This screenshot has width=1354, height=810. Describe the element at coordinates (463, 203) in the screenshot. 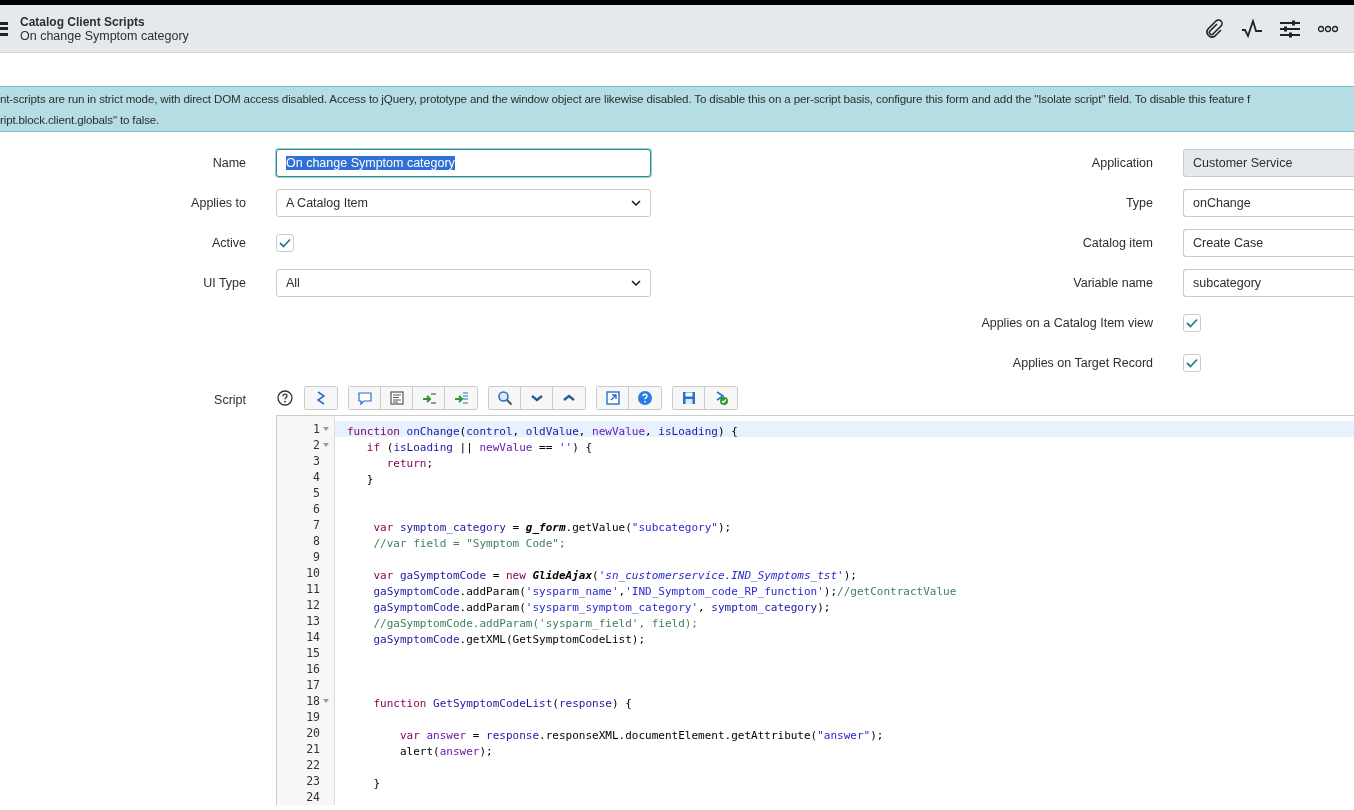

I see `select-field: A Catalog Item` at that location.